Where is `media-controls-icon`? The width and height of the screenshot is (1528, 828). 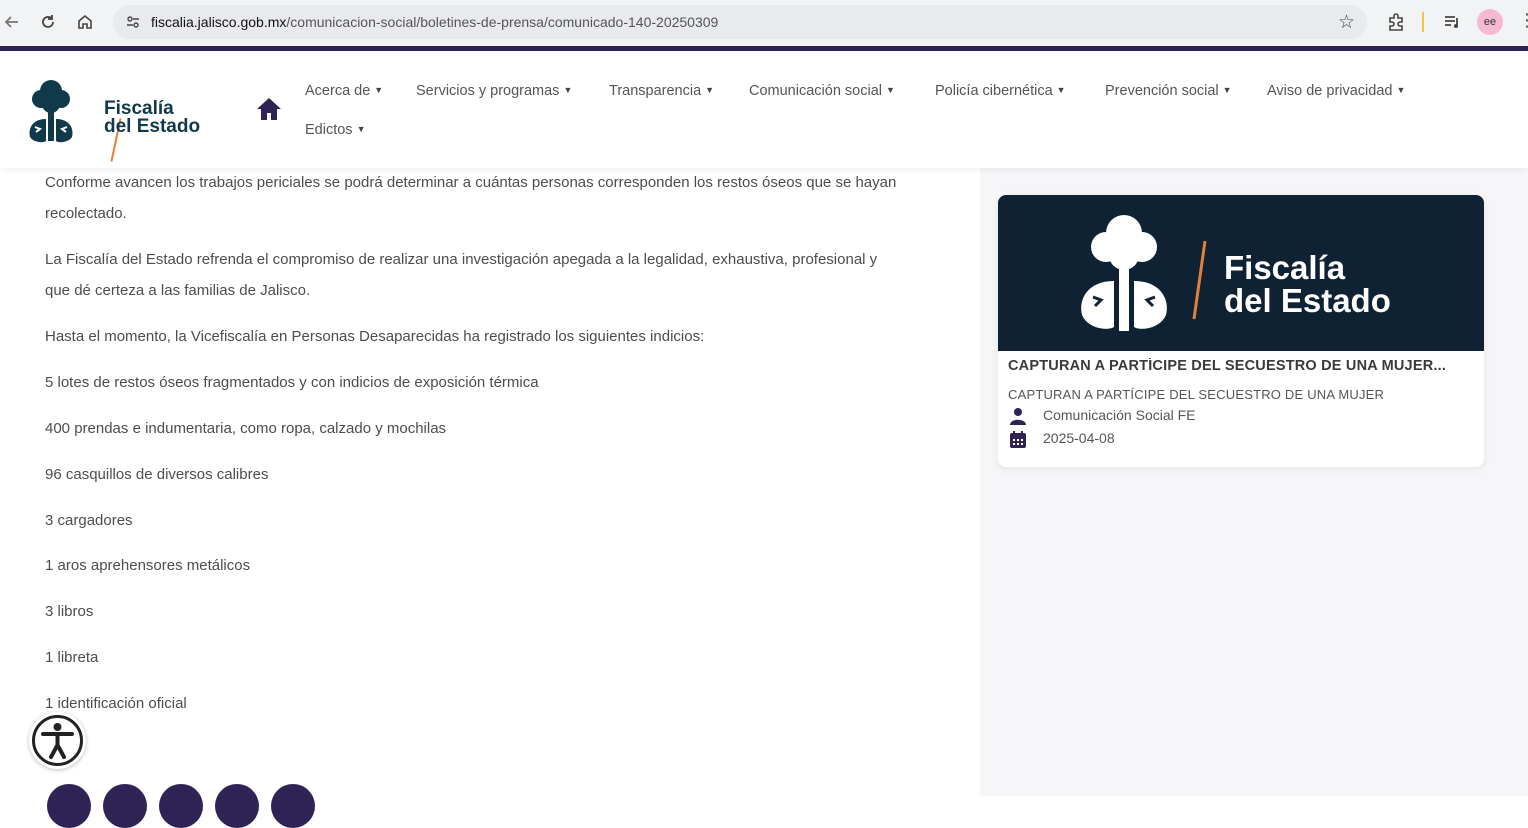 media-controls-icon is located at coordinates (1452, 22).